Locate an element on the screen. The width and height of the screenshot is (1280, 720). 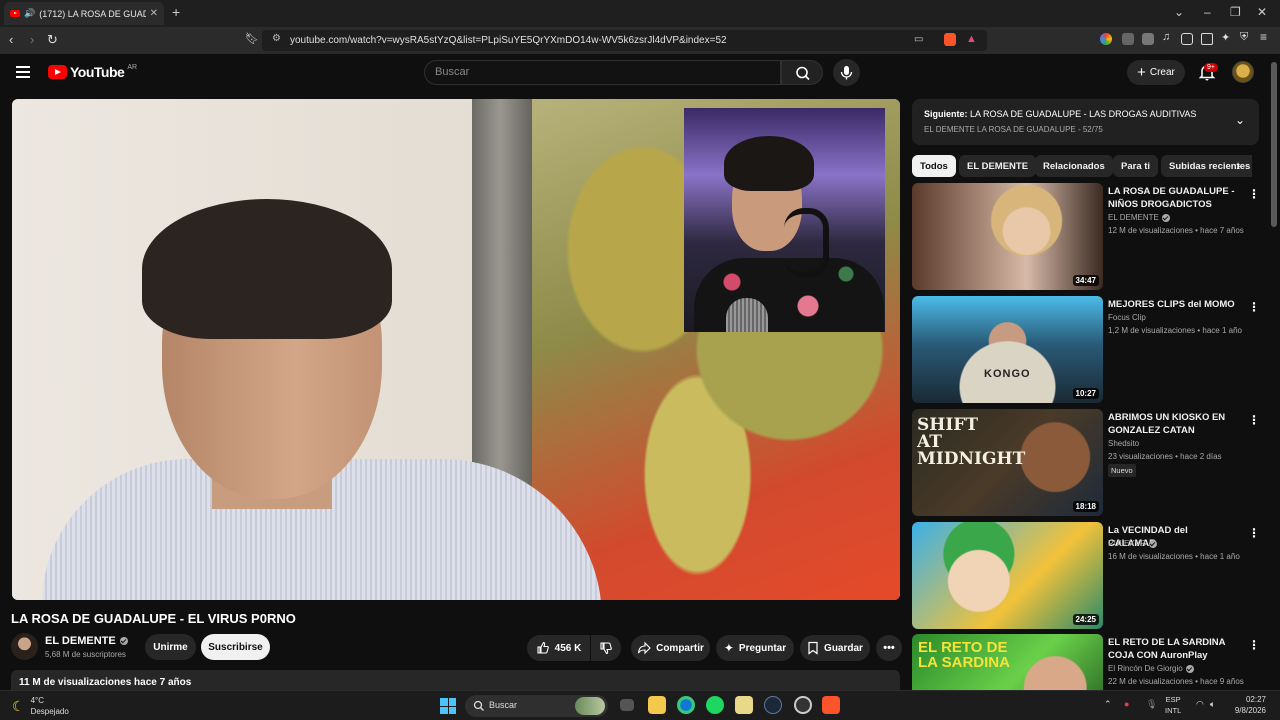
site-info-icon: ⚙︎ is located at coordinates (276, 38).